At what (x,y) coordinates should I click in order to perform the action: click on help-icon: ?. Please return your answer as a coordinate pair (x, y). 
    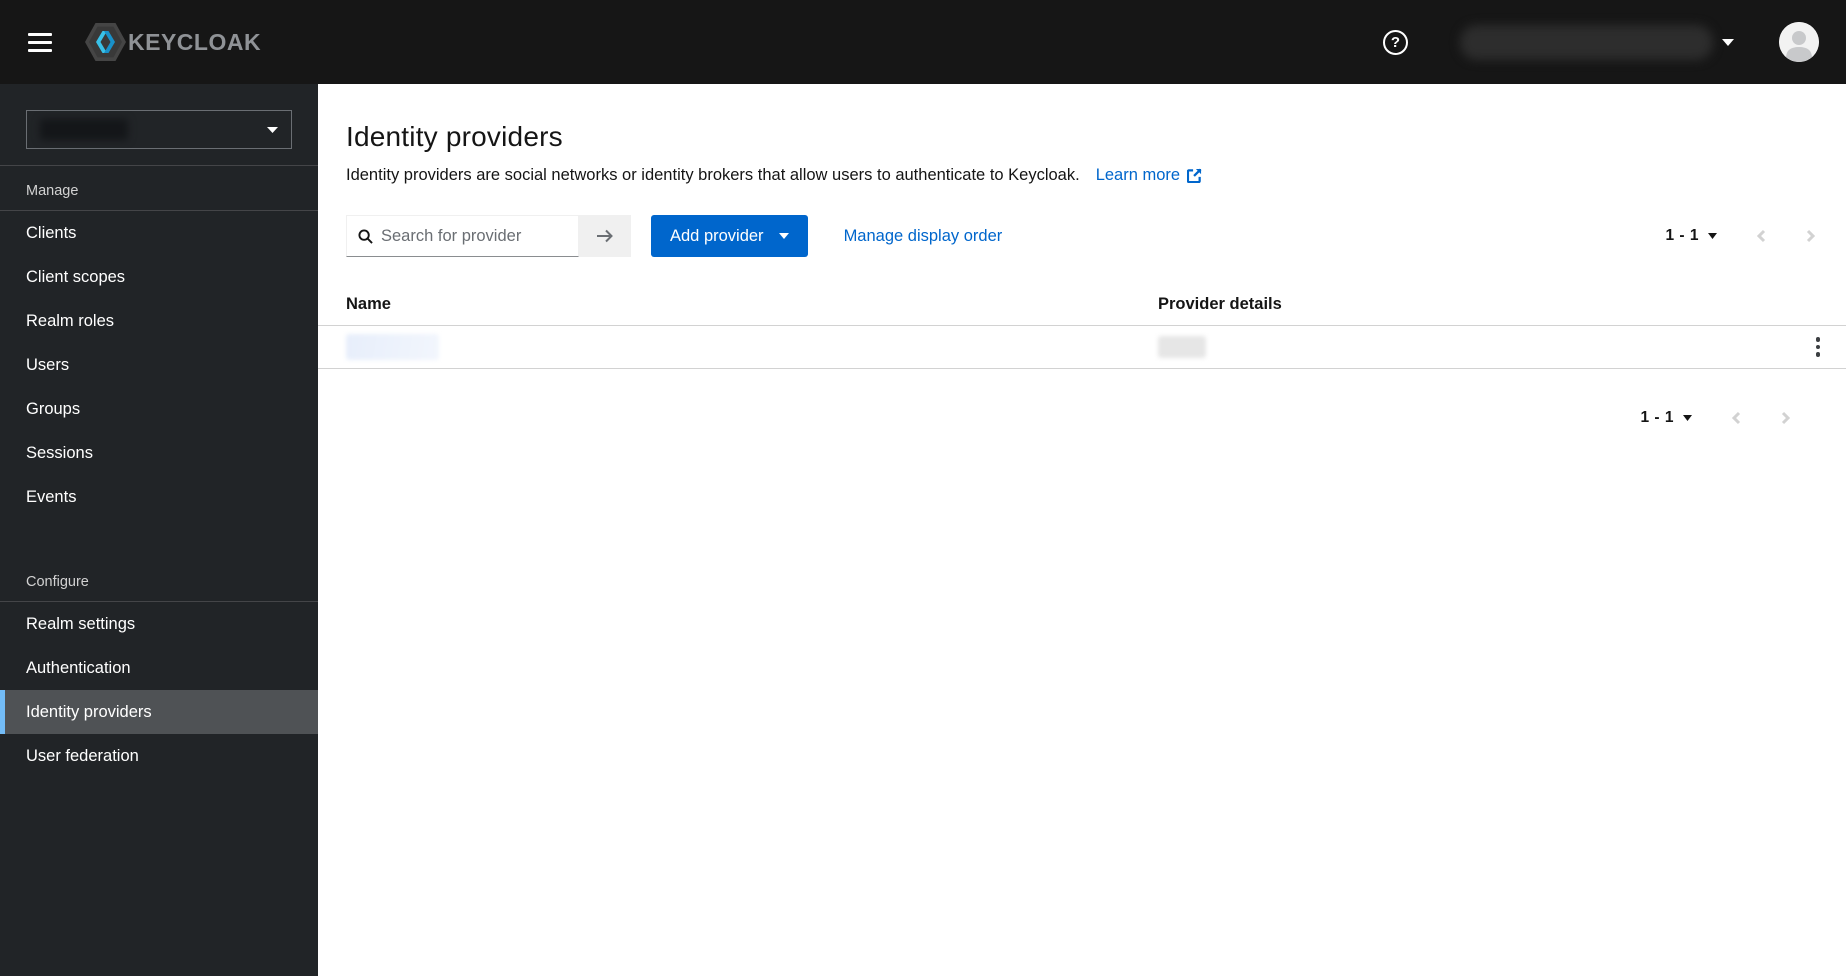
    Looking at the image, I should click on (1395, 42).